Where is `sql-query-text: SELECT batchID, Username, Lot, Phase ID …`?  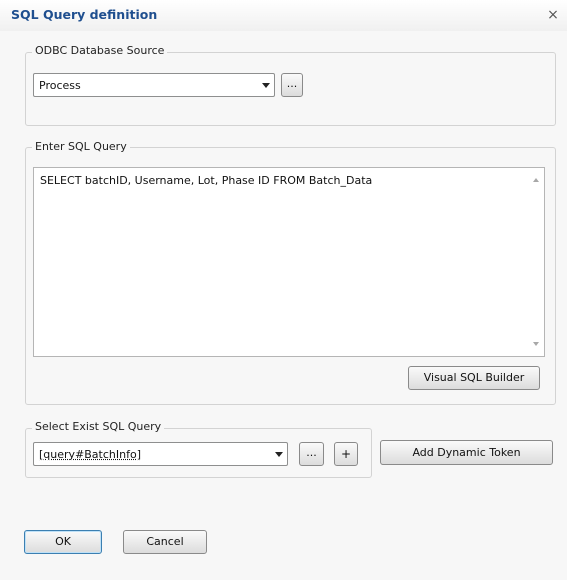
sql-query-text: SELECT batchID, Username, Lot, Phase ID … is located at coordinates (206, 180).